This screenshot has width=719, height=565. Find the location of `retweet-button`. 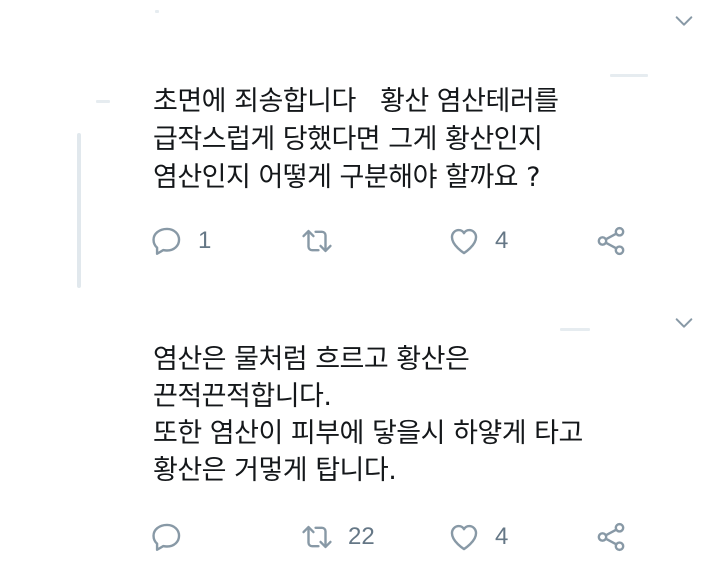

retweet-button is located at coordinates (324, 241).